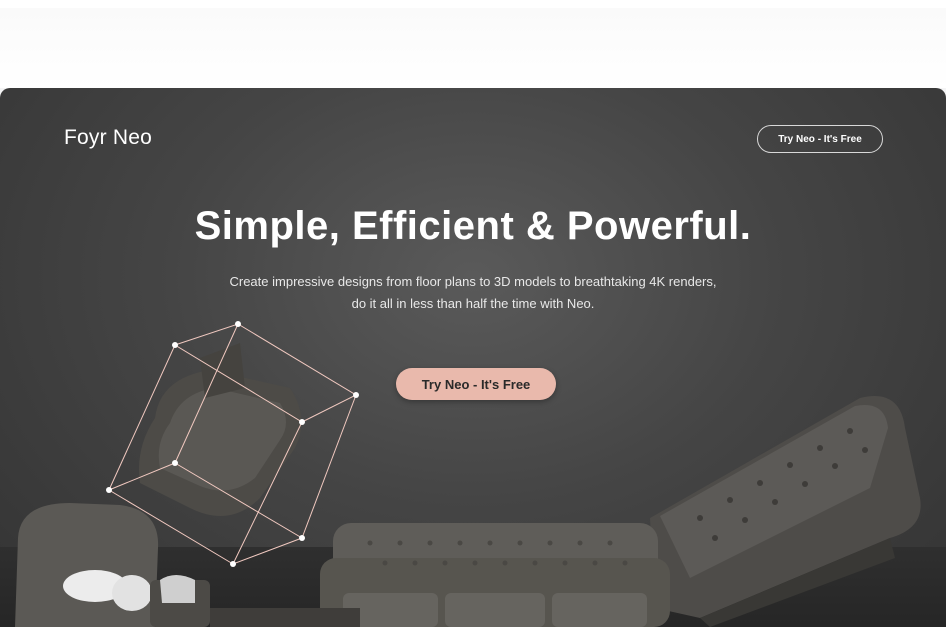  Describe the element at coordinates (108, 138) in the screenshot. I see `brand-logo: Foyr Neo` at that location.